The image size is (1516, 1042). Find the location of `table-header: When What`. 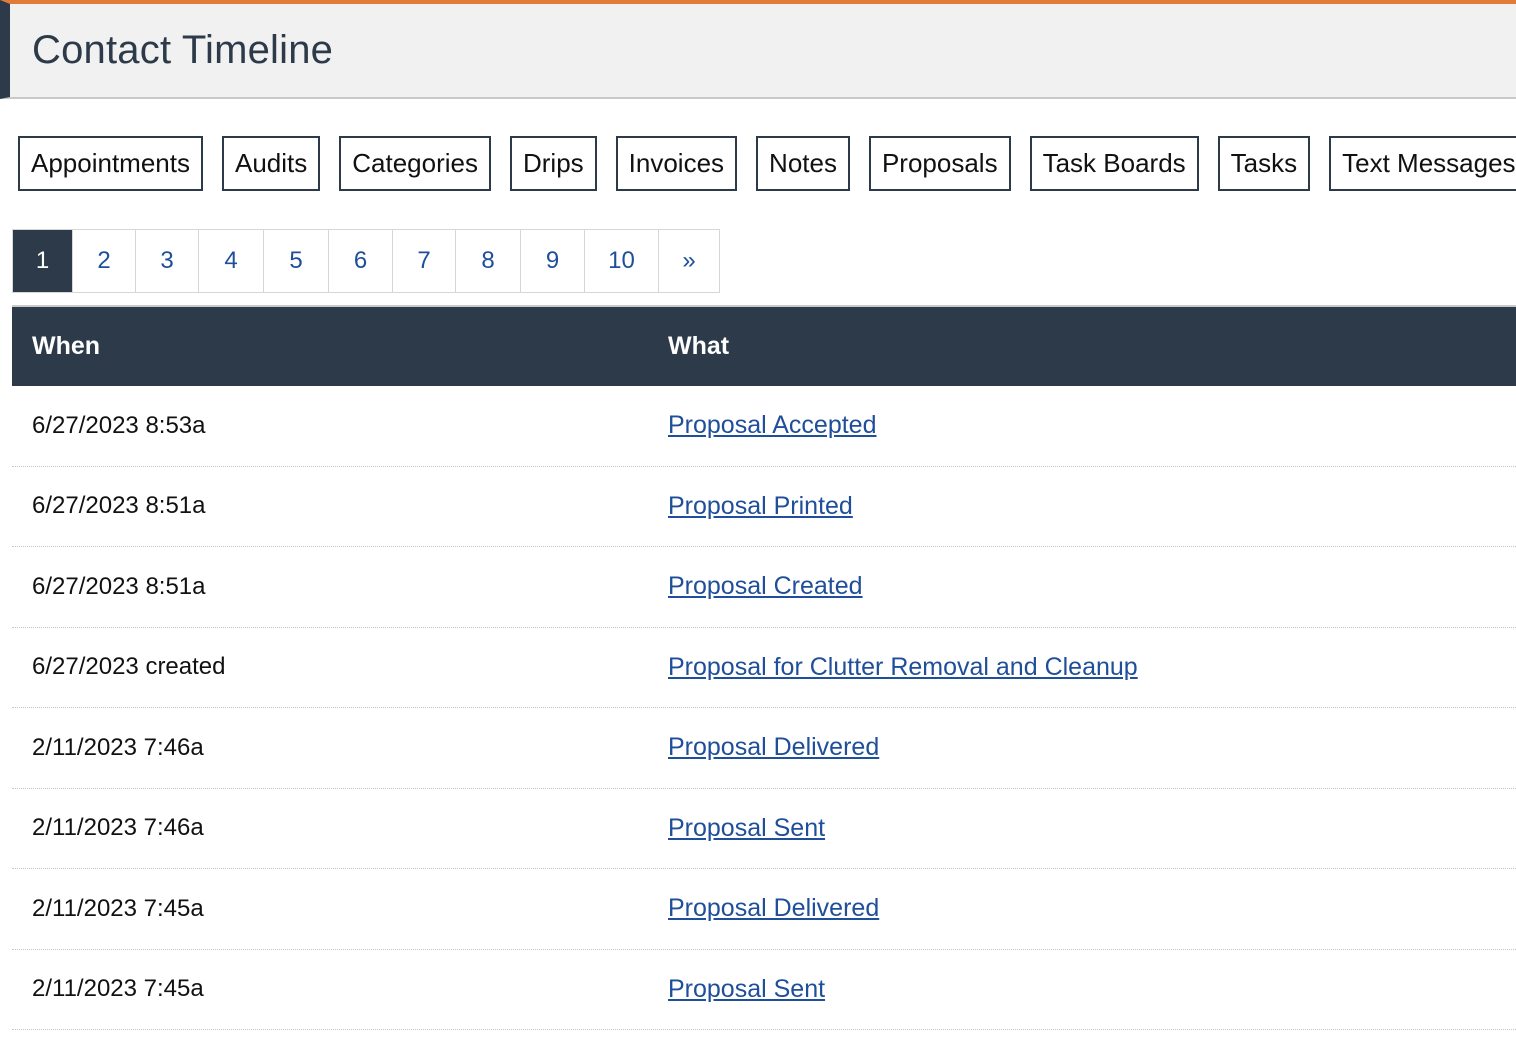

table-header: When What is located at coordinates (764, 345).